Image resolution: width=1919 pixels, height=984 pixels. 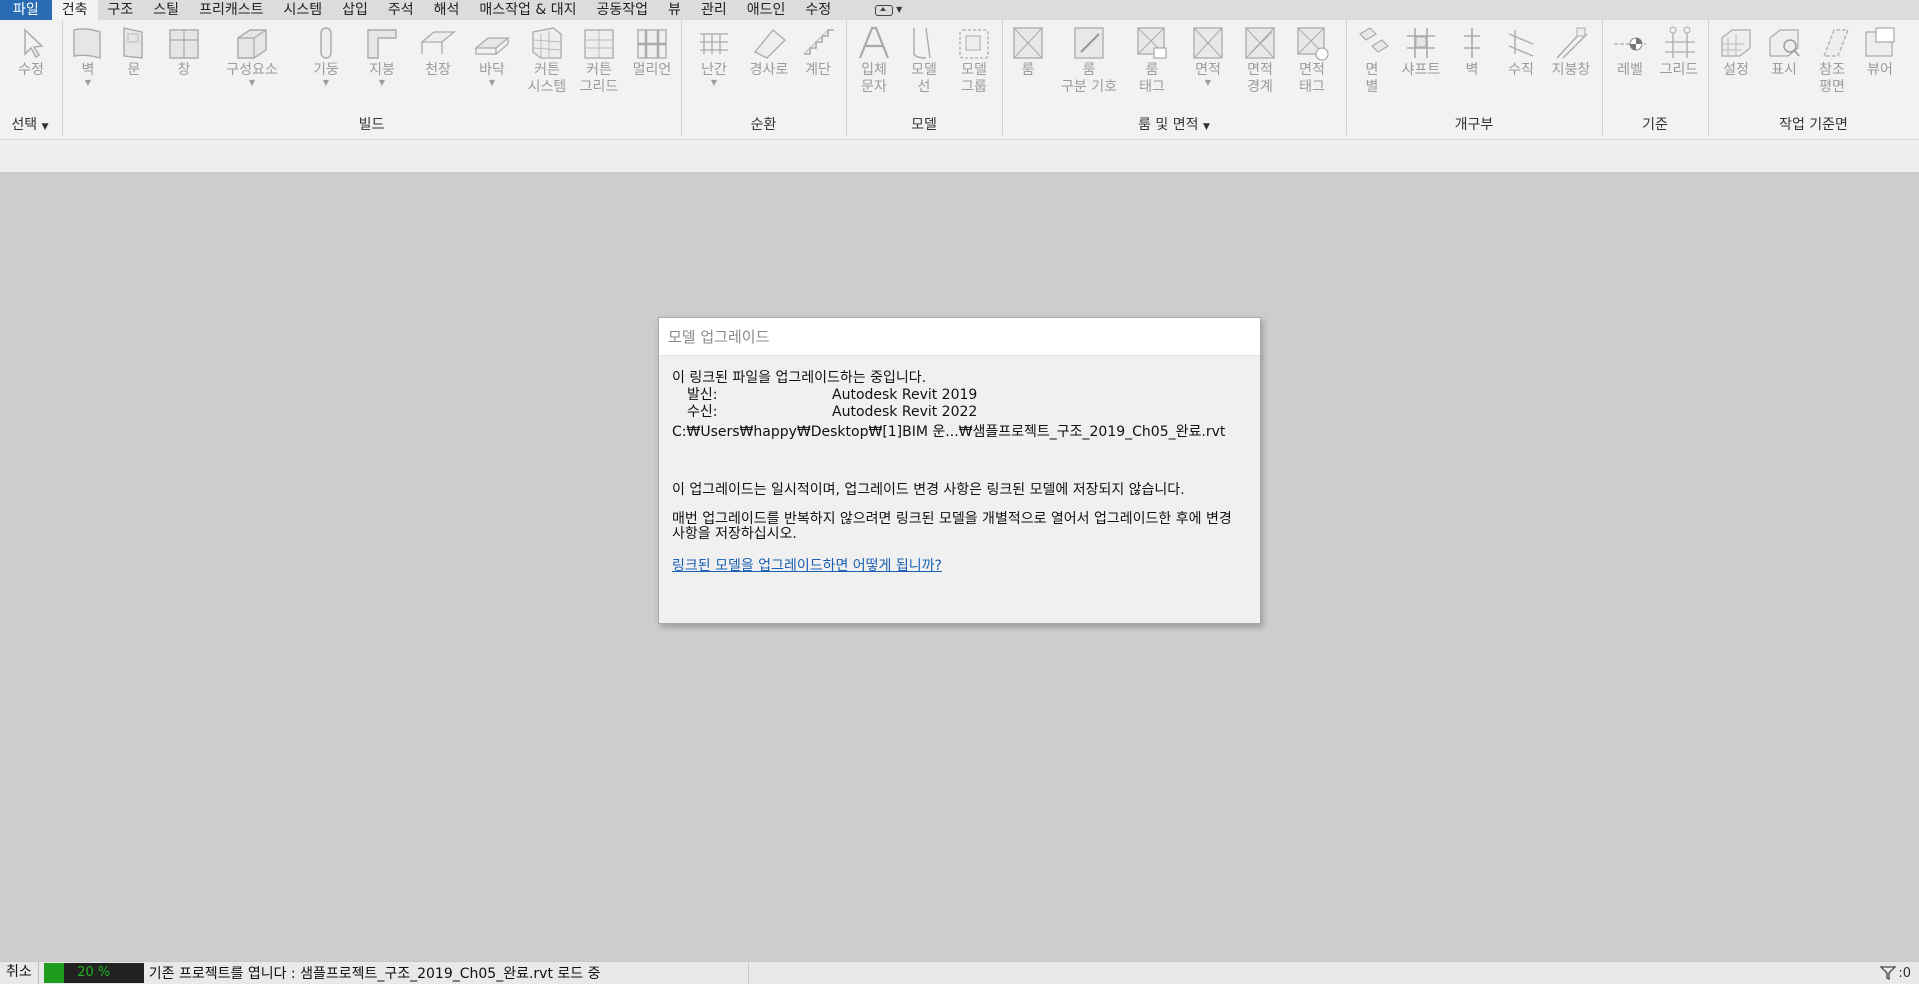 What do you see at coordinates (1904, 973) in the screenshot?
I see `filter-count: :0` at bounding box center [1904, 973].